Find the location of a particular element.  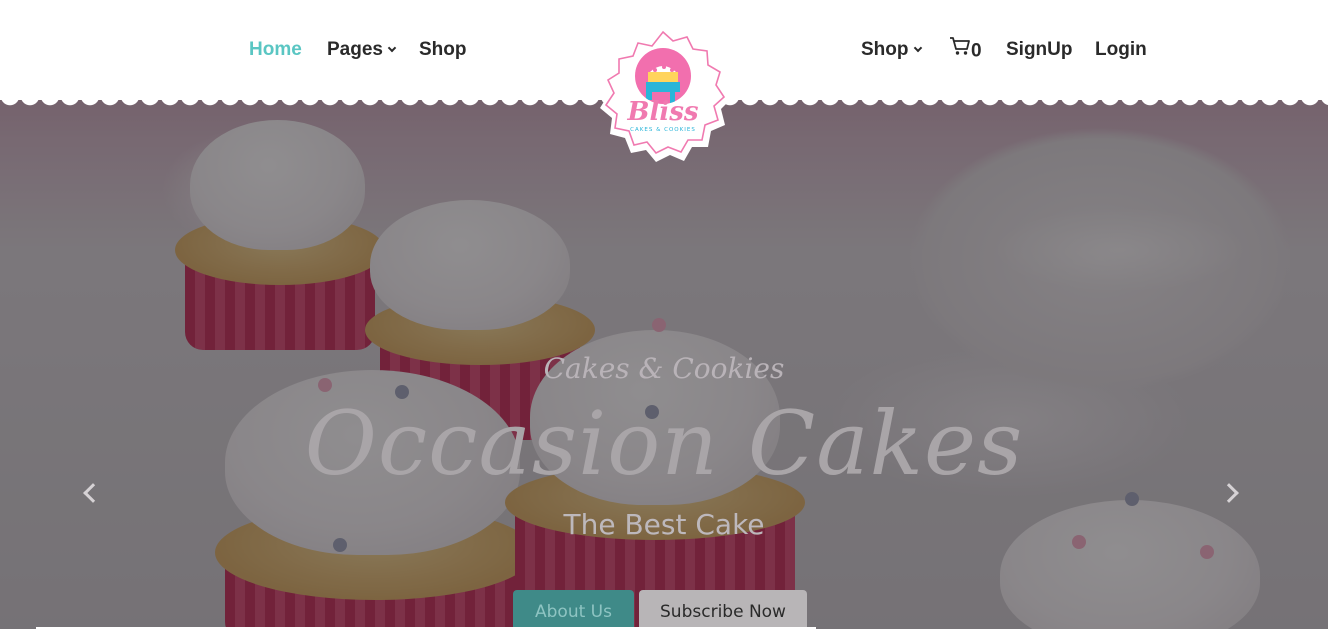

nav-home-link: Home is located at coordinates (275, 50).